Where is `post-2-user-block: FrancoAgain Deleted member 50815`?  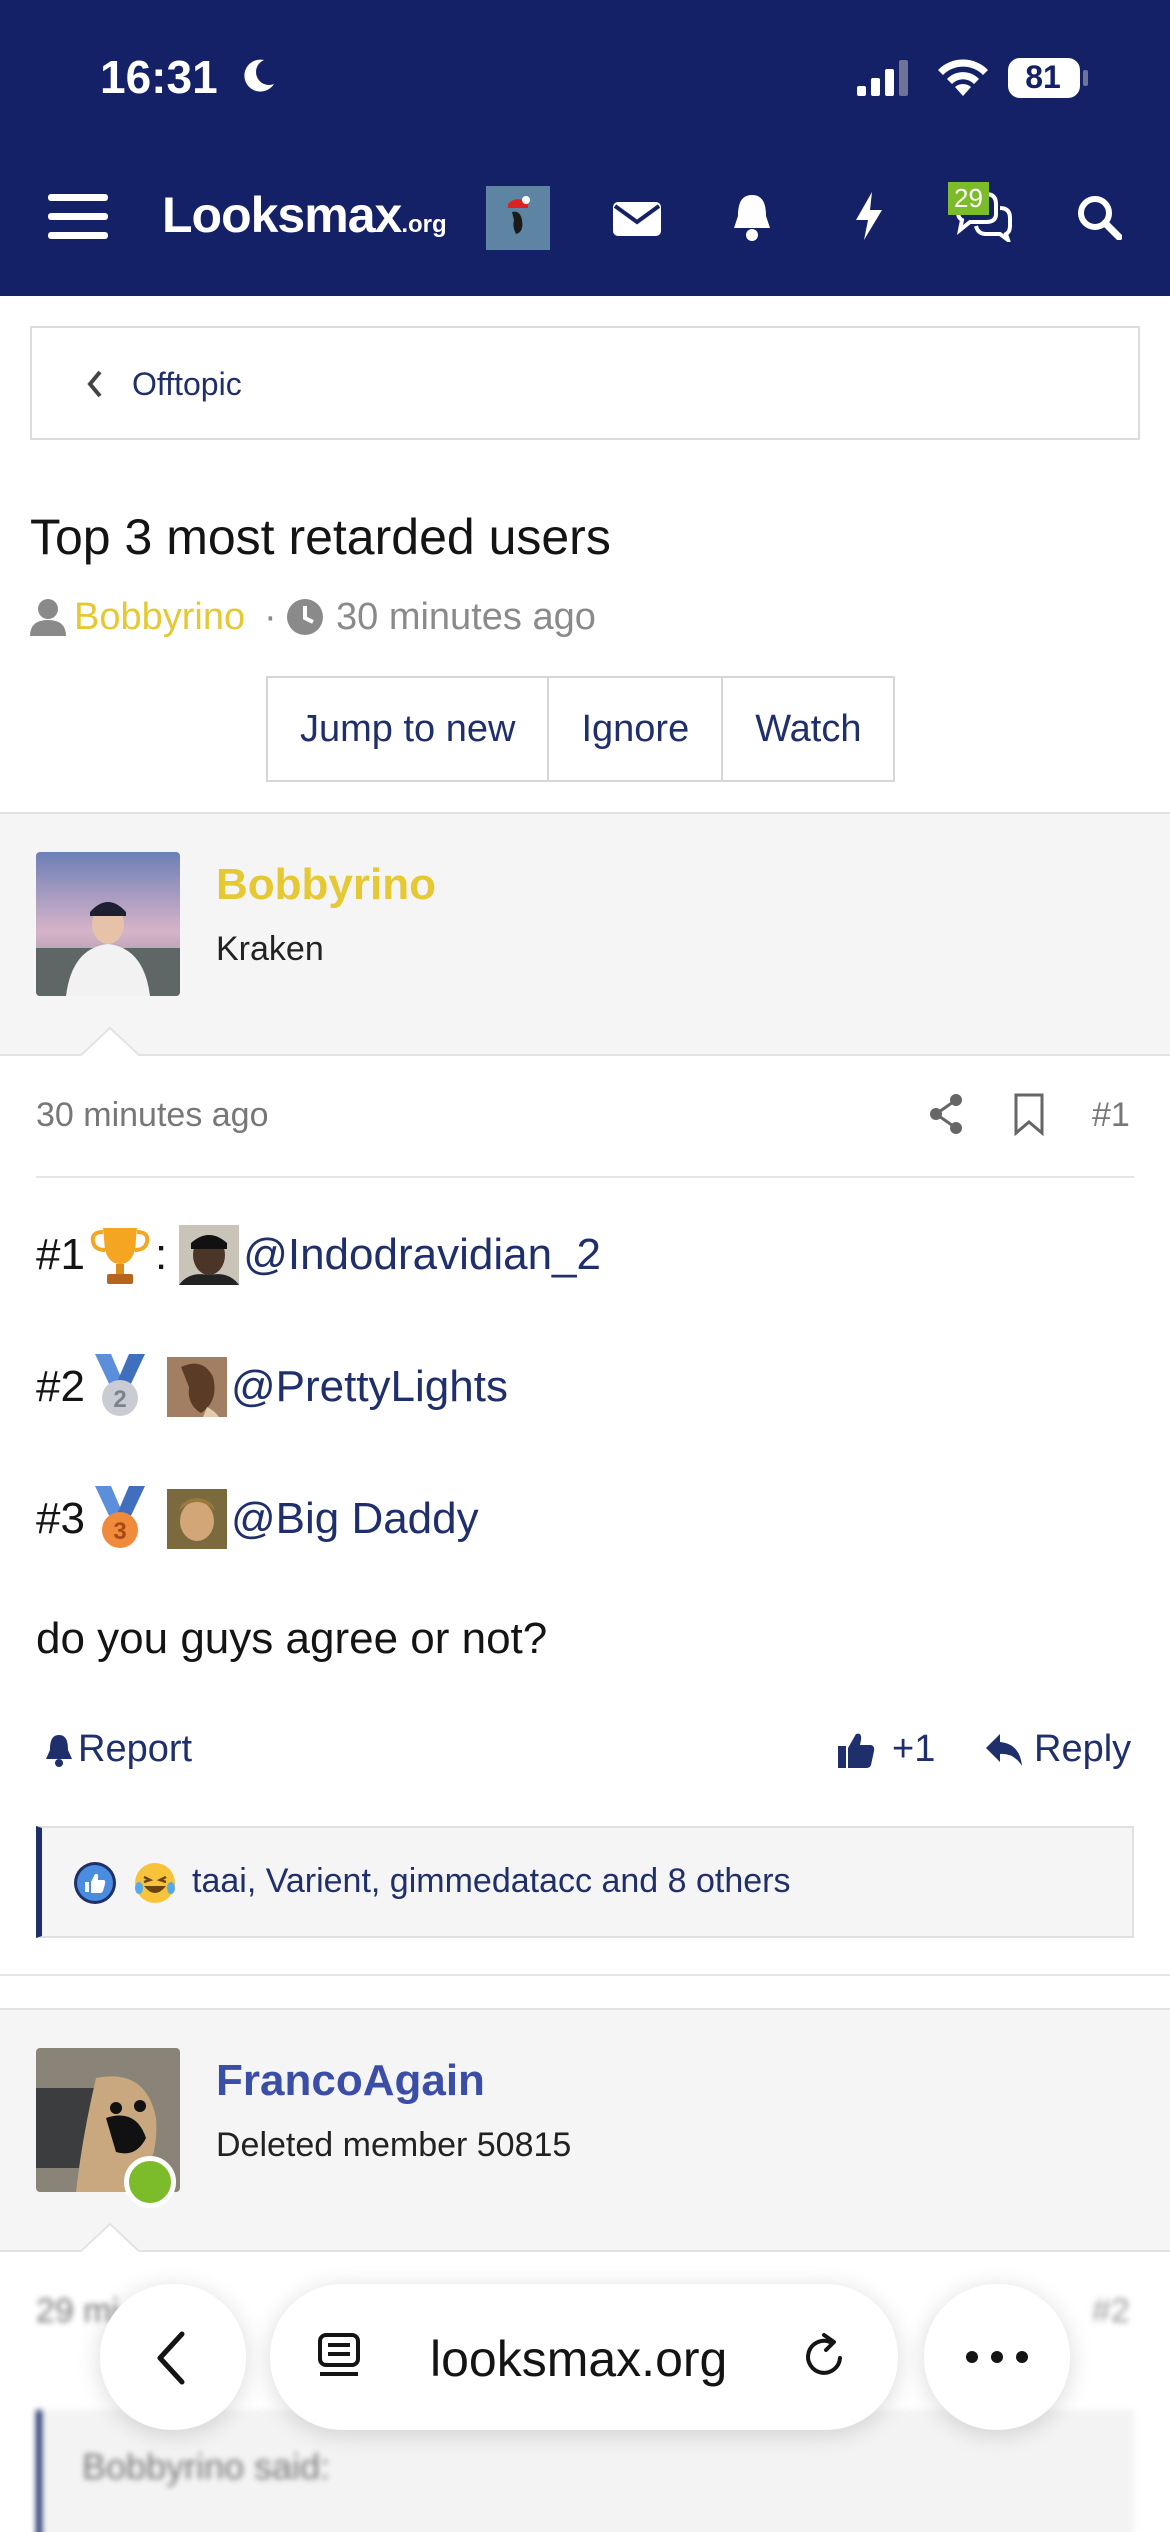
post-2-user-block: FrancoAgain Deleted member 50815 is located at coordinates (585, 2130).